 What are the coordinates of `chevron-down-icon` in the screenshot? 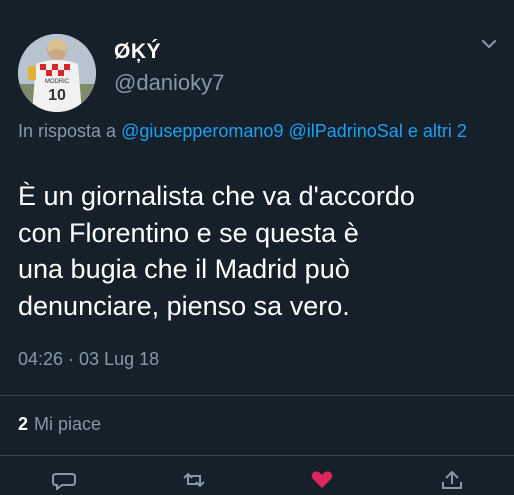 It's located at (489, 44).